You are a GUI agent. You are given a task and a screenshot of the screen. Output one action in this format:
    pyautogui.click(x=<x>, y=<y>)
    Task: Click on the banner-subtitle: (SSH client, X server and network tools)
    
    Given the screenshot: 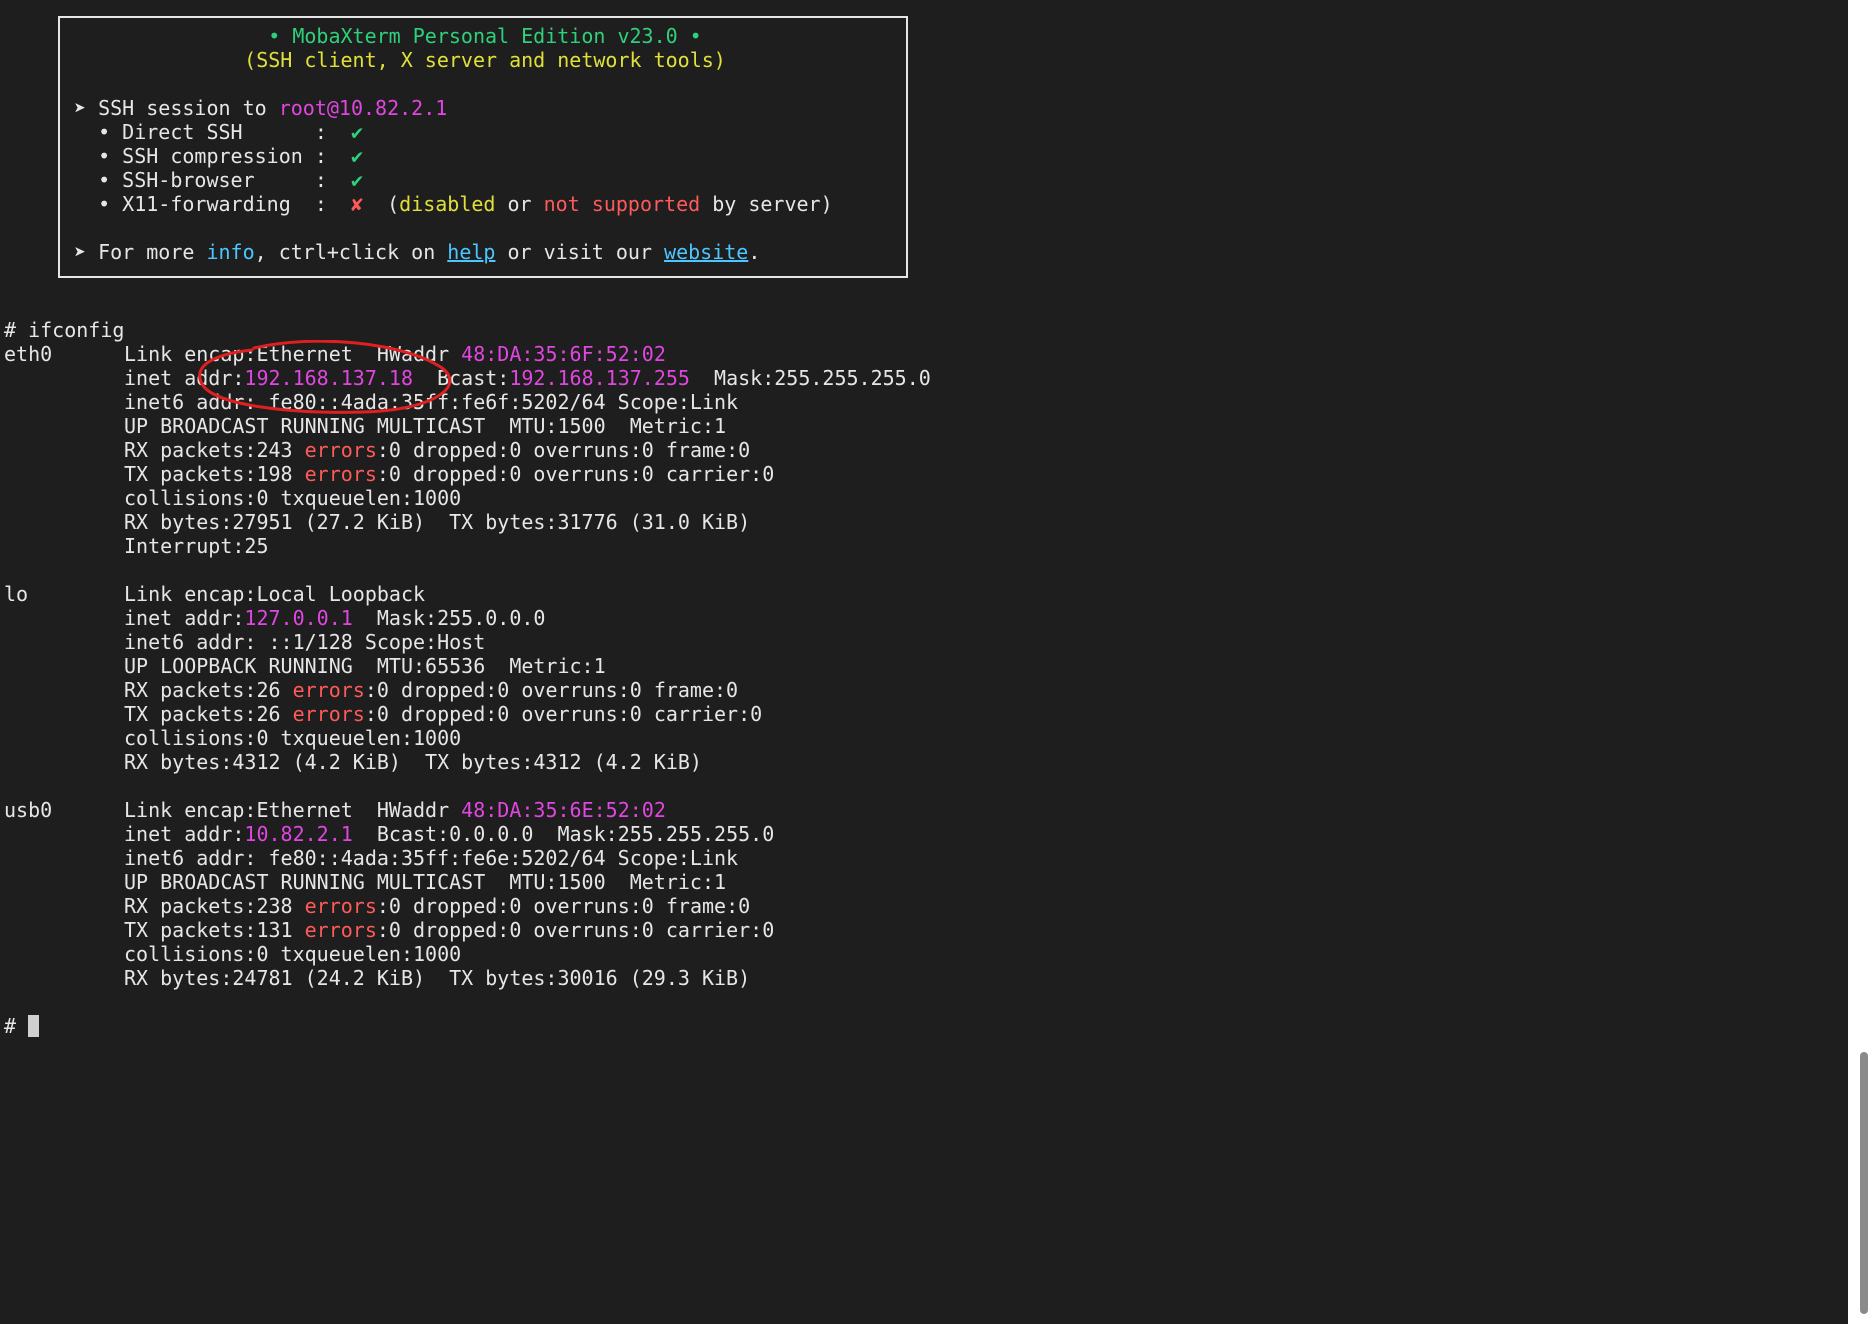 What is the action you would take?
    pyautogui.click(x=485, y=60)
    